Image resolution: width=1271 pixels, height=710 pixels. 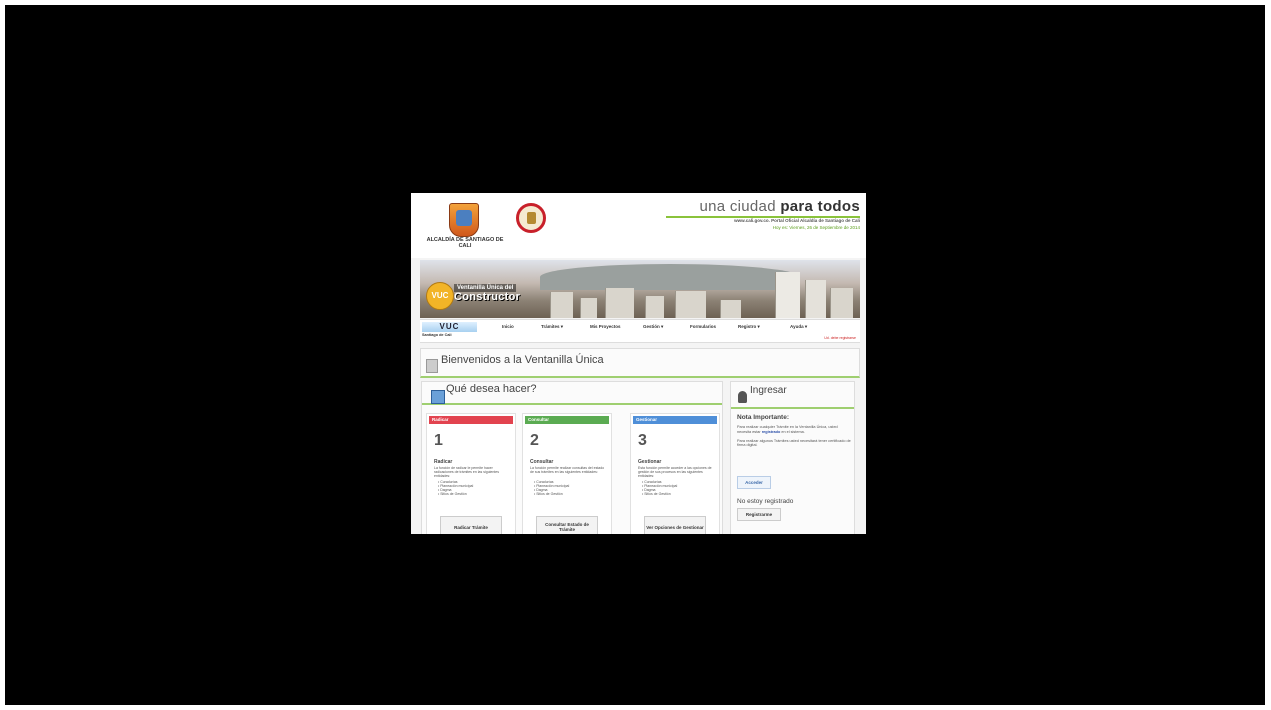 What do you see at coordinates (567, 420) in the screenshot?
I see `card-consultar-bar: Consultar` at bounding box center [567, 420].